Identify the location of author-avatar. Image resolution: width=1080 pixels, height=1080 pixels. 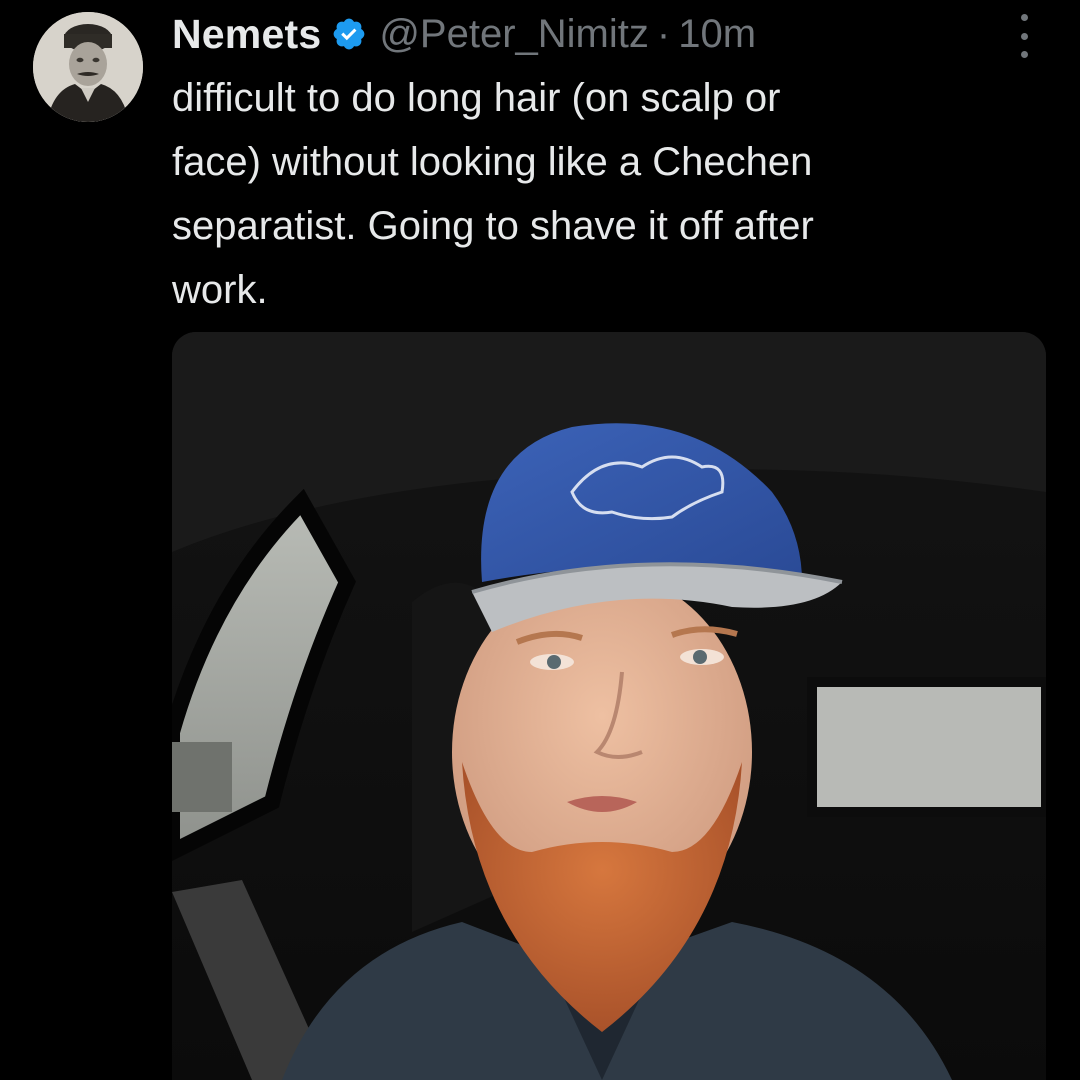
(88, 67).